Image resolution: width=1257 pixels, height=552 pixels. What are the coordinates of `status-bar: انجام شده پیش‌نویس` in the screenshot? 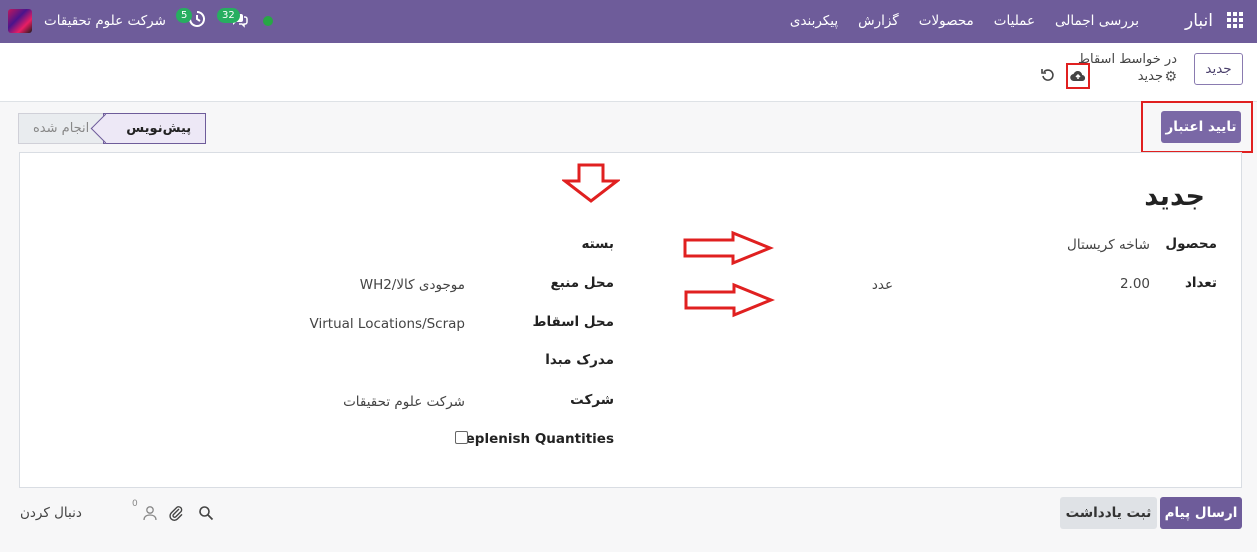 It's located at (112, 128).